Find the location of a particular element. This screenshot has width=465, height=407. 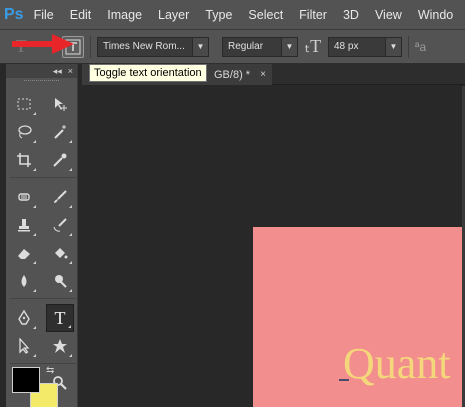

blur-tool-icon is located at coordinates (24, 281).